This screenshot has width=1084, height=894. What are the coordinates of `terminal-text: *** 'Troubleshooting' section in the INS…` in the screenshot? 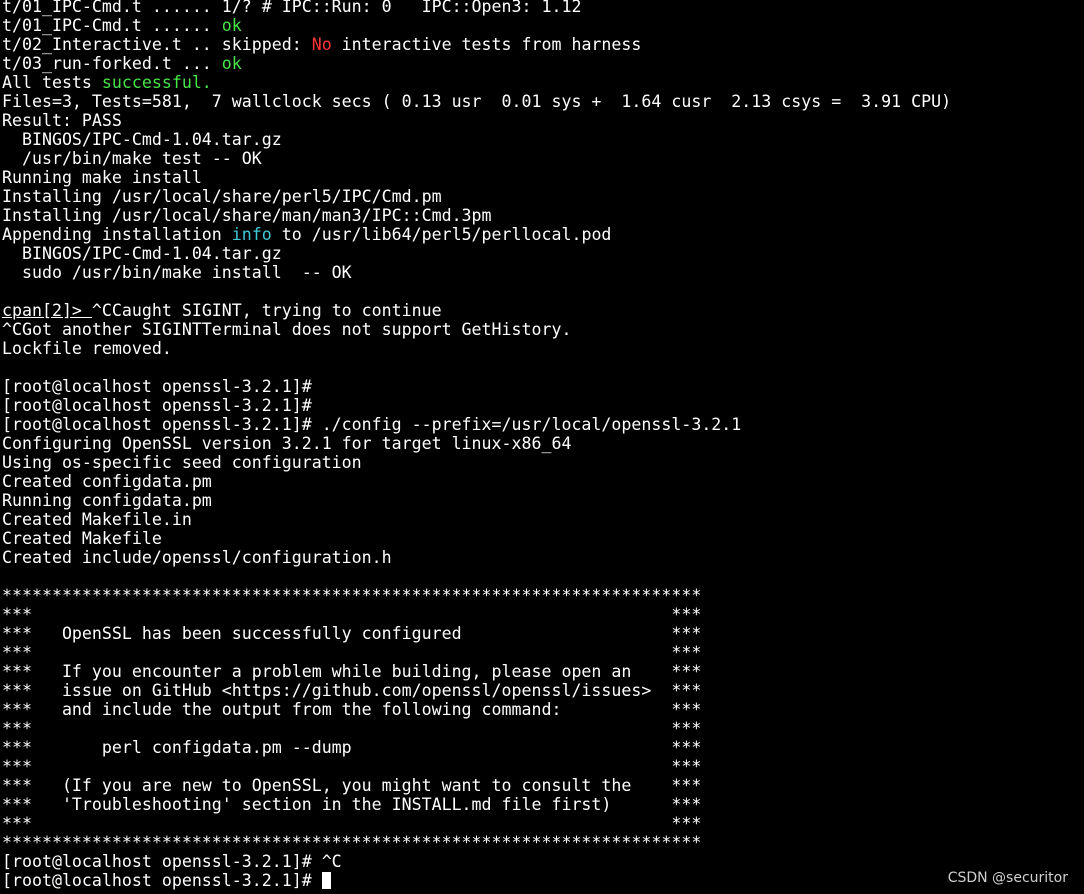 It's located at (352, 804).